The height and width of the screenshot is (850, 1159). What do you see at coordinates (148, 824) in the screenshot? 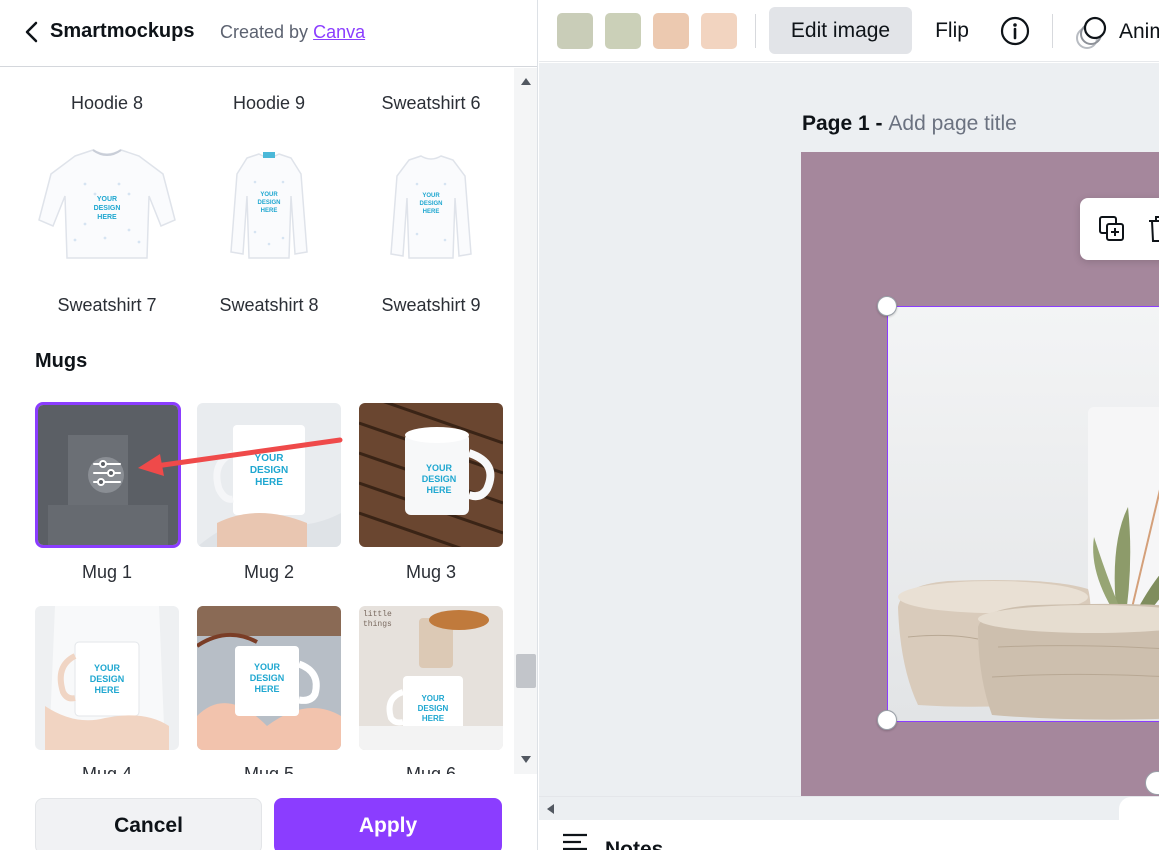
I see `cancel-button: Cancel` at bounding box center [148, 824].